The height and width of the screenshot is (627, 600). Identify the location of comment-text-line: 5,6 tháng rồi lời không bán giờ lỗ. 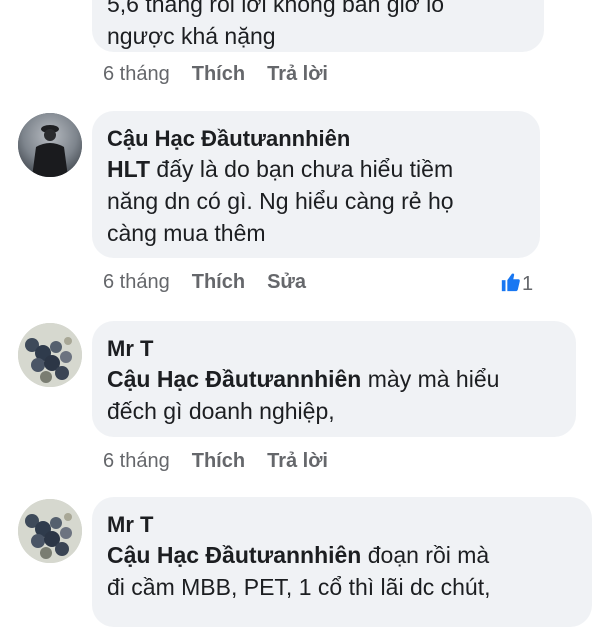
(276, 8).